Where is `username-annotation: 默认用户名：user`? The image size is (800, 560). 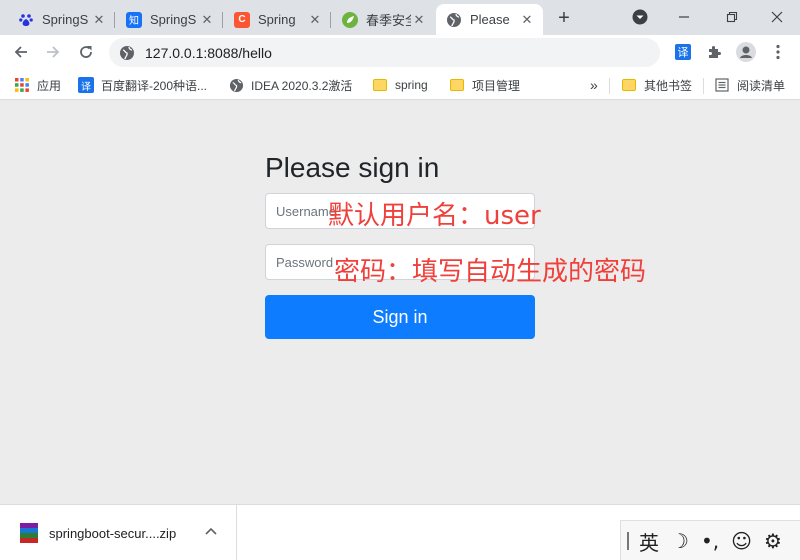 username-annotation: 默认用户名：user is located at coordinates (434, 216).